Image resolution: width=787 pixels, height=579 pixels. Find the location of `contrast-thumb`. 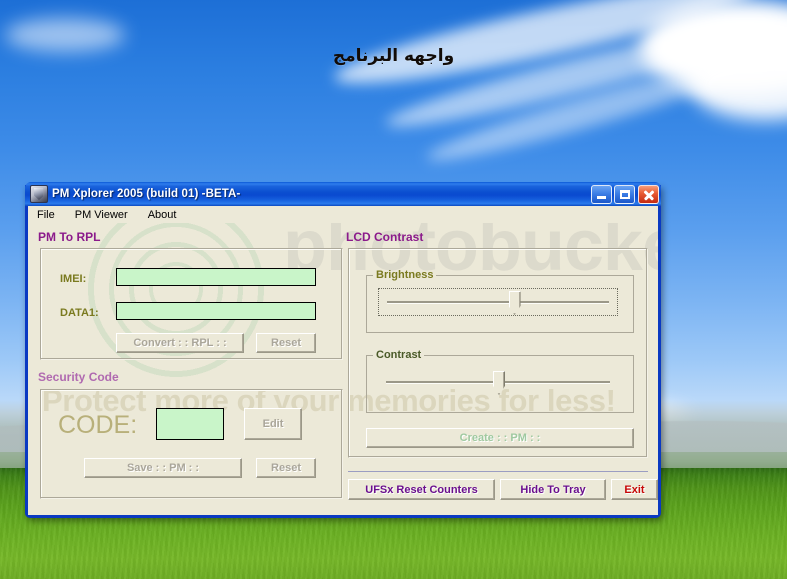

contrast-thumb is located at coordinates (499, 383).